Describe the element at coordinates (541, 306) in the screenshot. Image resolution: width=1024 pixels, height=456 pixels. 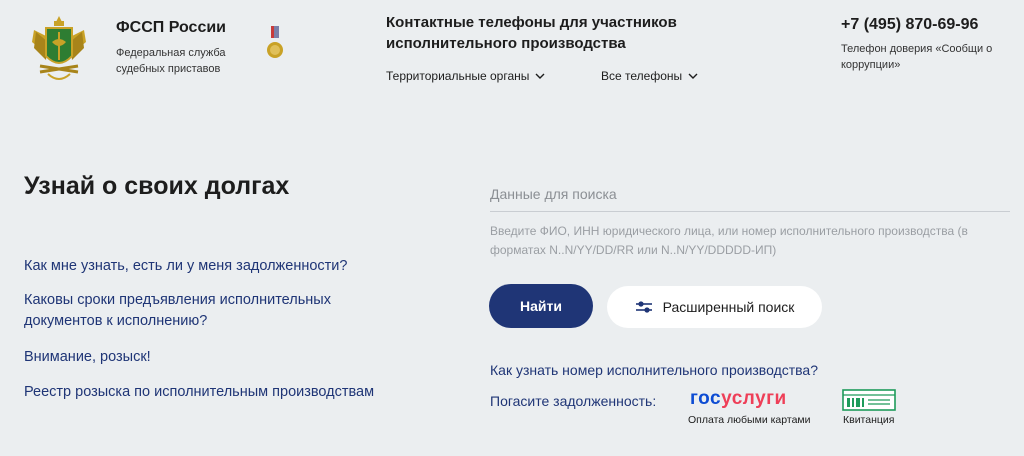
I see `find-button: Найти` at that location.